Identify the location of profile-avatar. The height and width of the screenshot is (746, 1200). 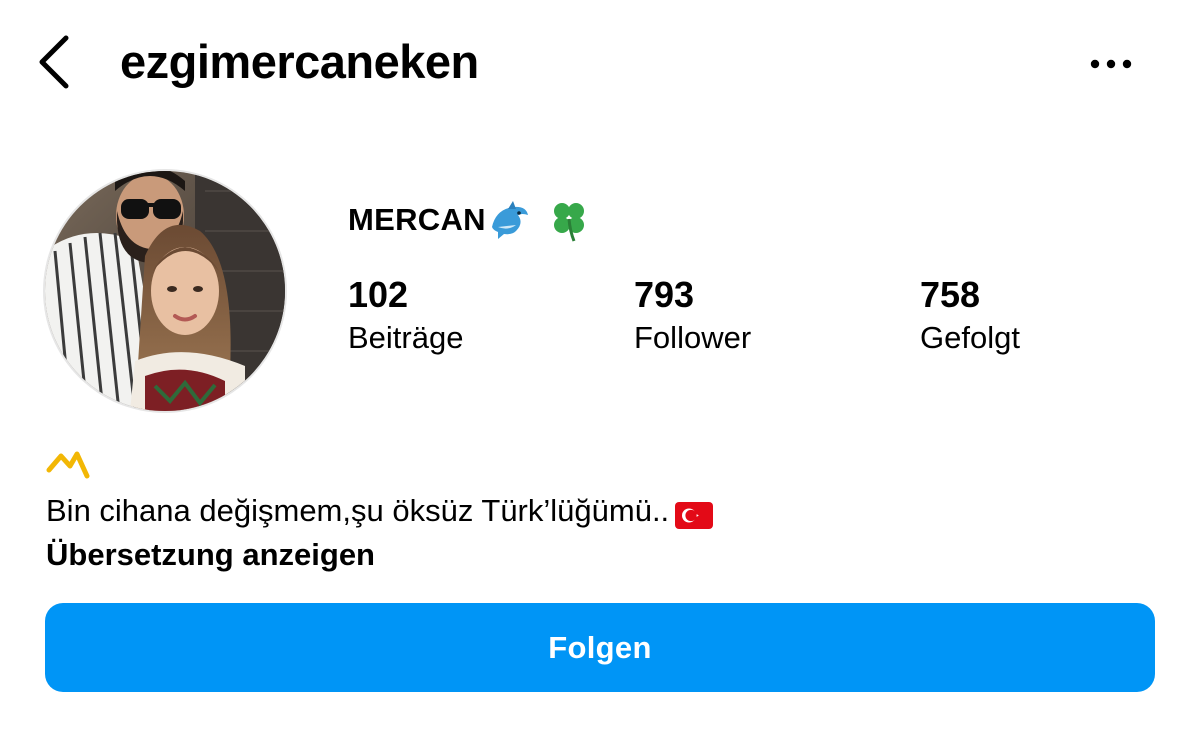
(165, 291).